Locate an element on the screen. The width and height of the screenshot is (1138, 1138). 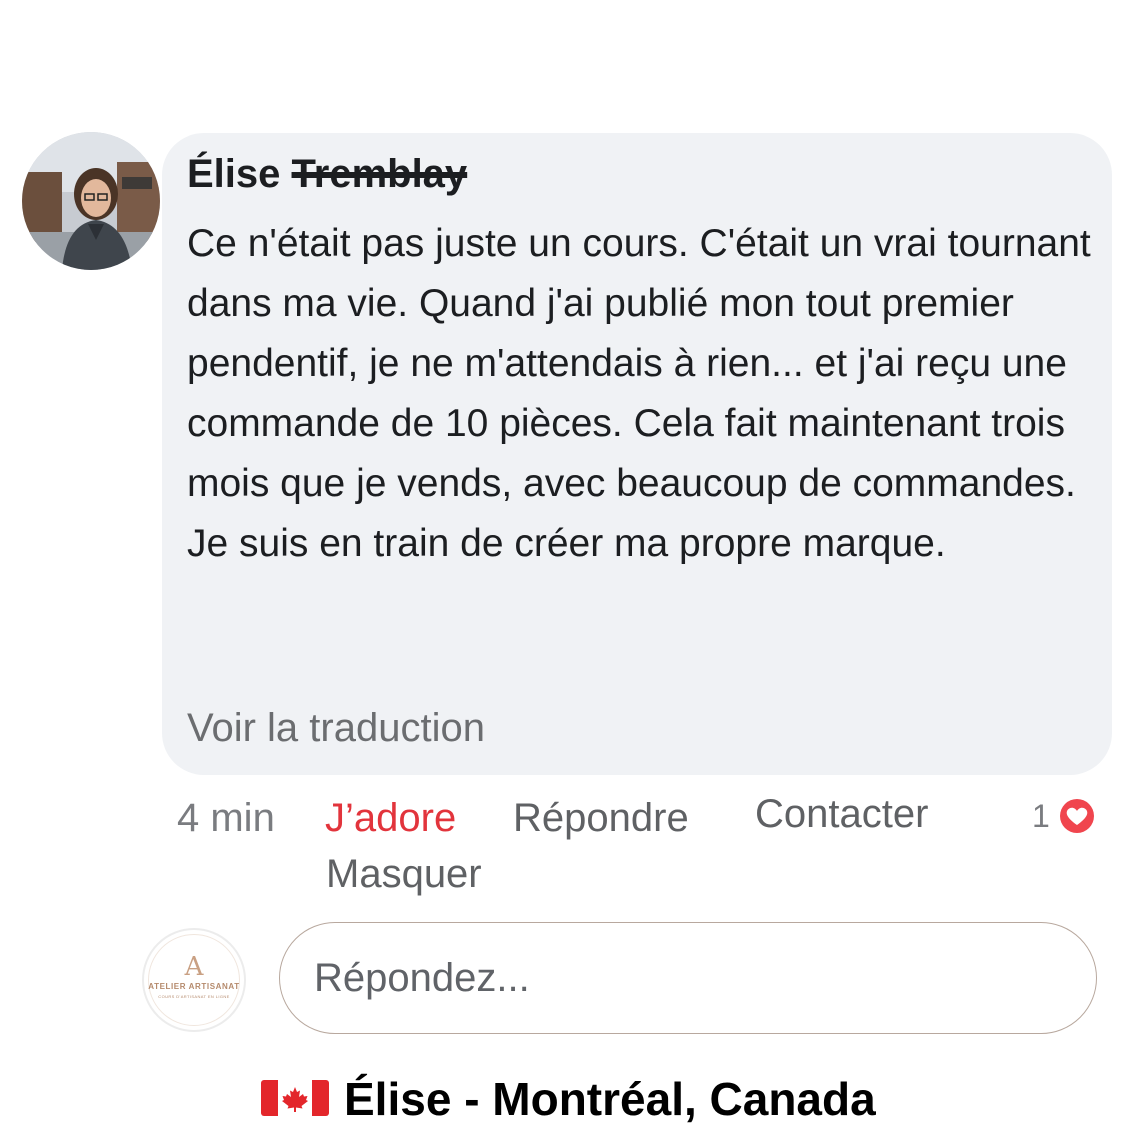
canada-flag-icon is located at coordinates (295, 1098).